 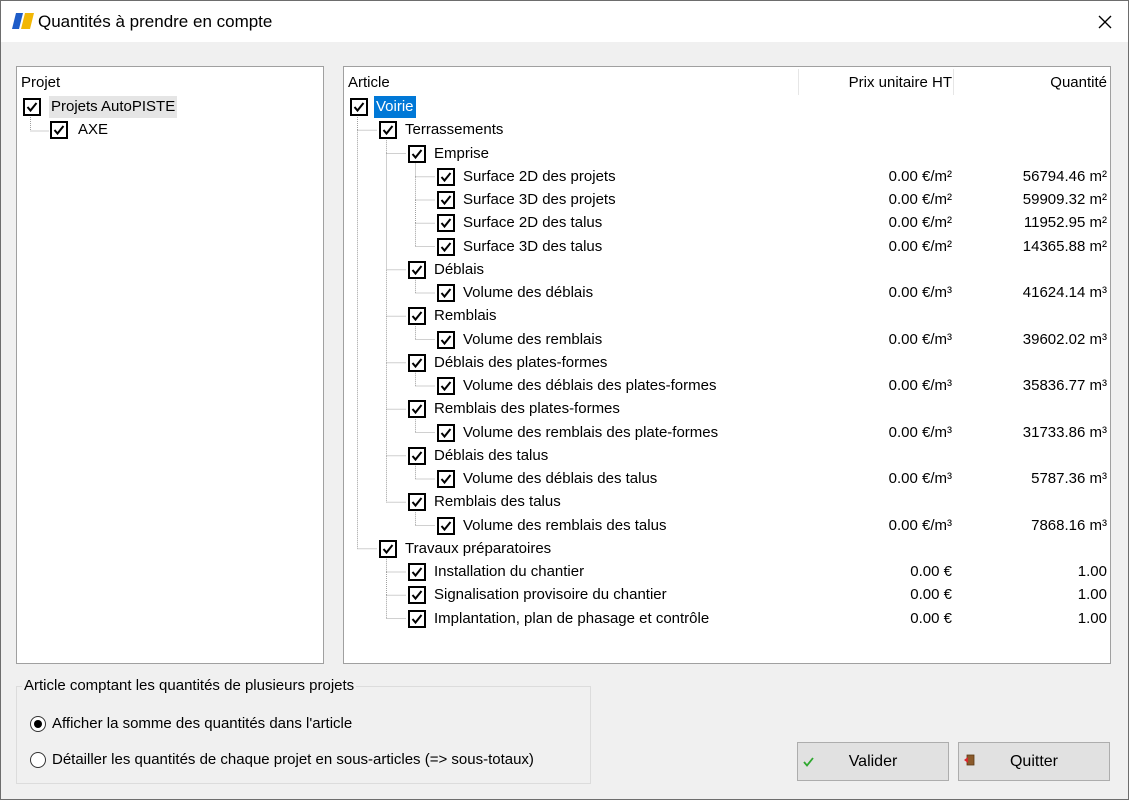 What do you see at coordinates (726, 316) in the screenshot?
I see `article-row: Remblais` at bounding box center [726, 316].